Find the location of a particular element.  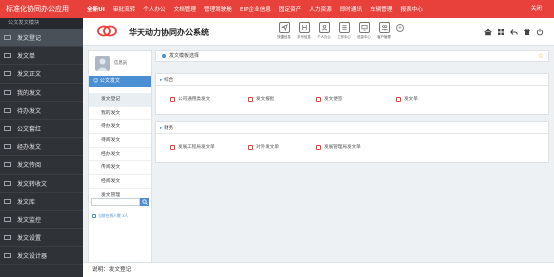

status-bar: 说明：发文登记 is located at coordinates (318, 269).